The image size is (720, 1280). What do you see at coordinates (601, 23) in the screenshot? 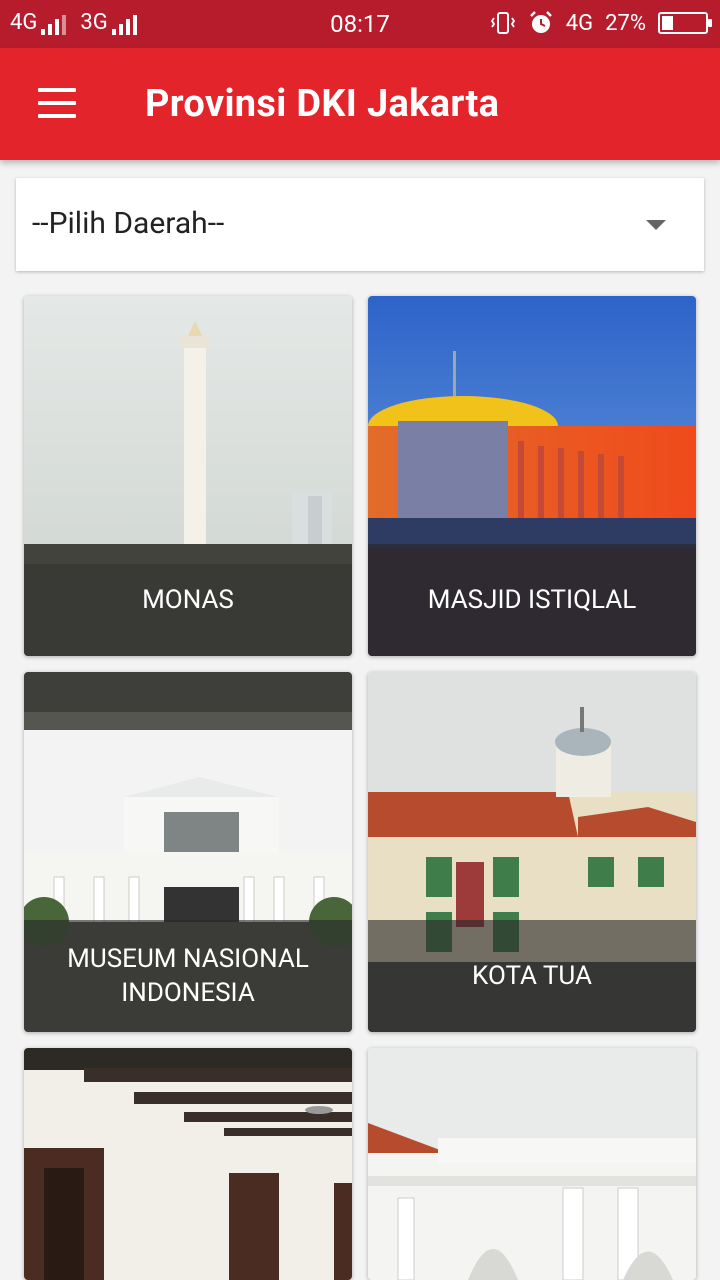
I see `system-indicators: 4G 27%` at bounding box center [601, 23].